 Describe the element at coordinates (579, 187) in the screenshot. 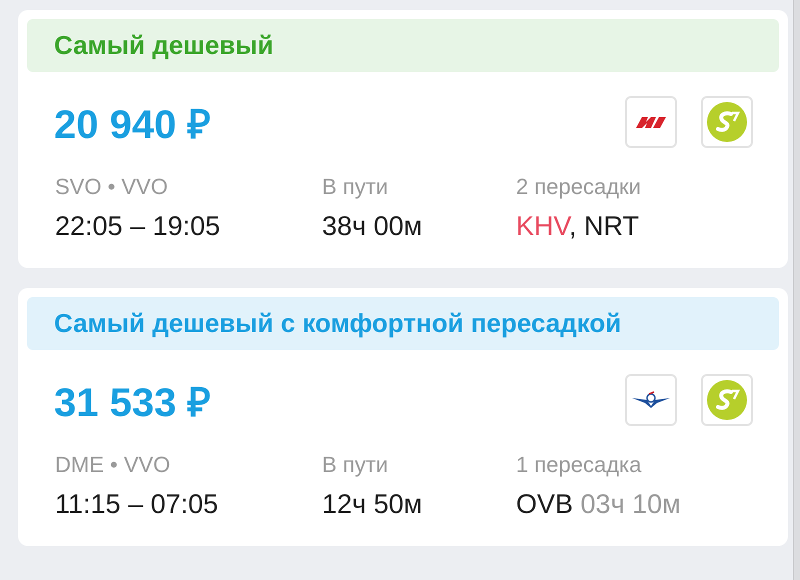

I see `info-label: 2 пересадки` at that location.